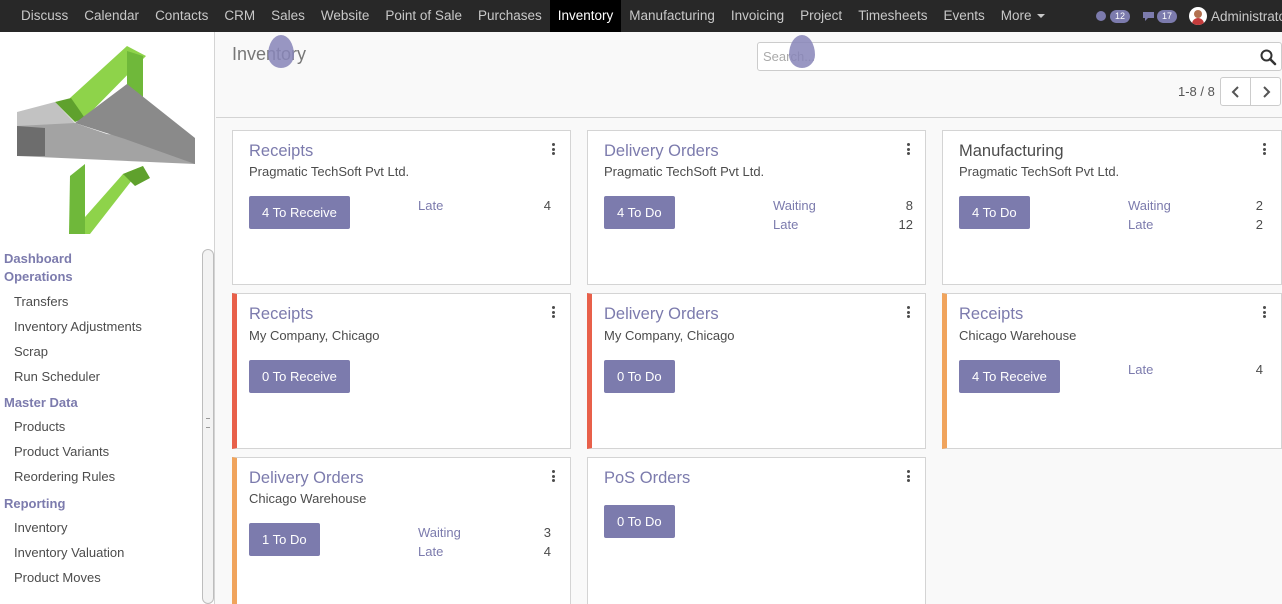 This screenshot has height=604, width=1282. What do you see at coordinates (100, 301) in the screenshot?
I see `sidebar-item-transfers: Transfers` at bounding box center [100, 301].